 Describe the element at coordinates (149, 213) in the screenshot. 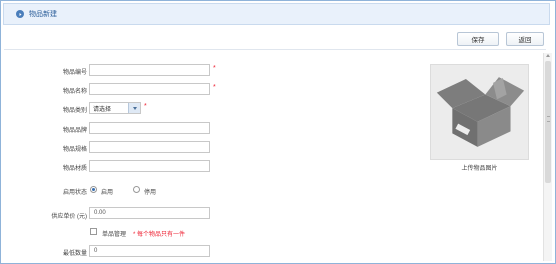

I see `price-input: 0.00` at that location.